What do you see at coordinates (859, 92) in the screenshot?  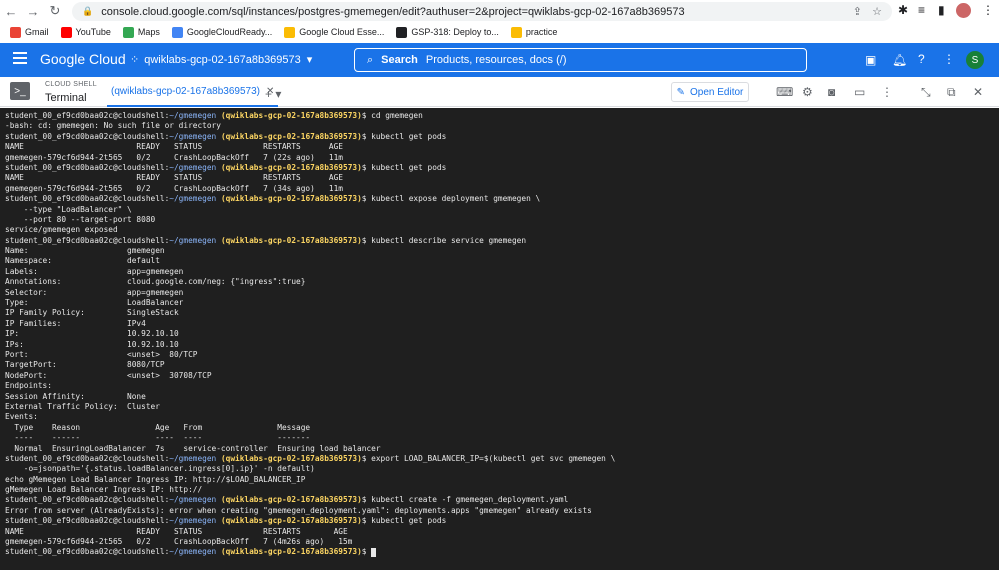 I see `layout-icon: ▭` at bounding box center [859, 92].